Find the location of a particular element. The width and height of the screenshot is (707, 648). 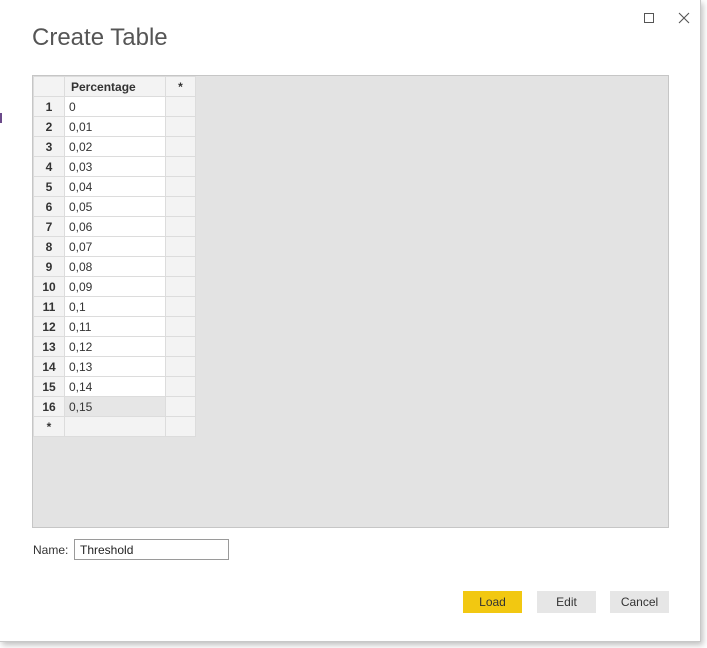

percentage-cell: 0,05 is located at coordinates (115, 206).